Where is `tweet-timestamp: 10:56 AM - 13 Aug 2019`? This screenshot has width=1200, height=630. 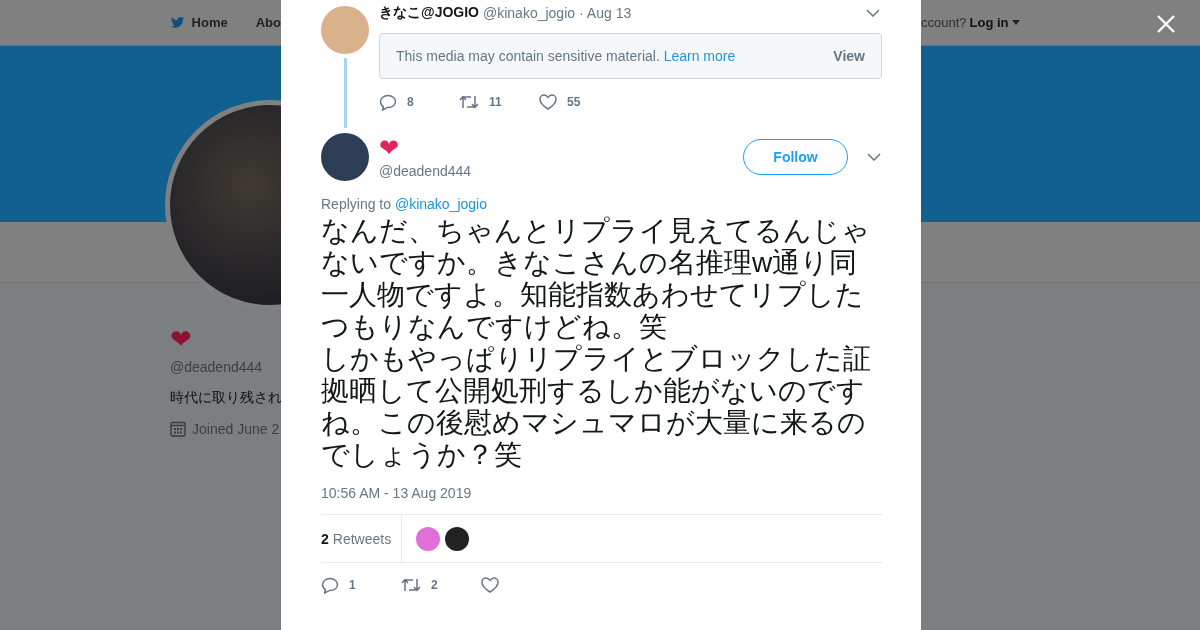 tweet-timestamp: 10:56 AM - 13 Aug 2019 is located at coordinates (397, 493).